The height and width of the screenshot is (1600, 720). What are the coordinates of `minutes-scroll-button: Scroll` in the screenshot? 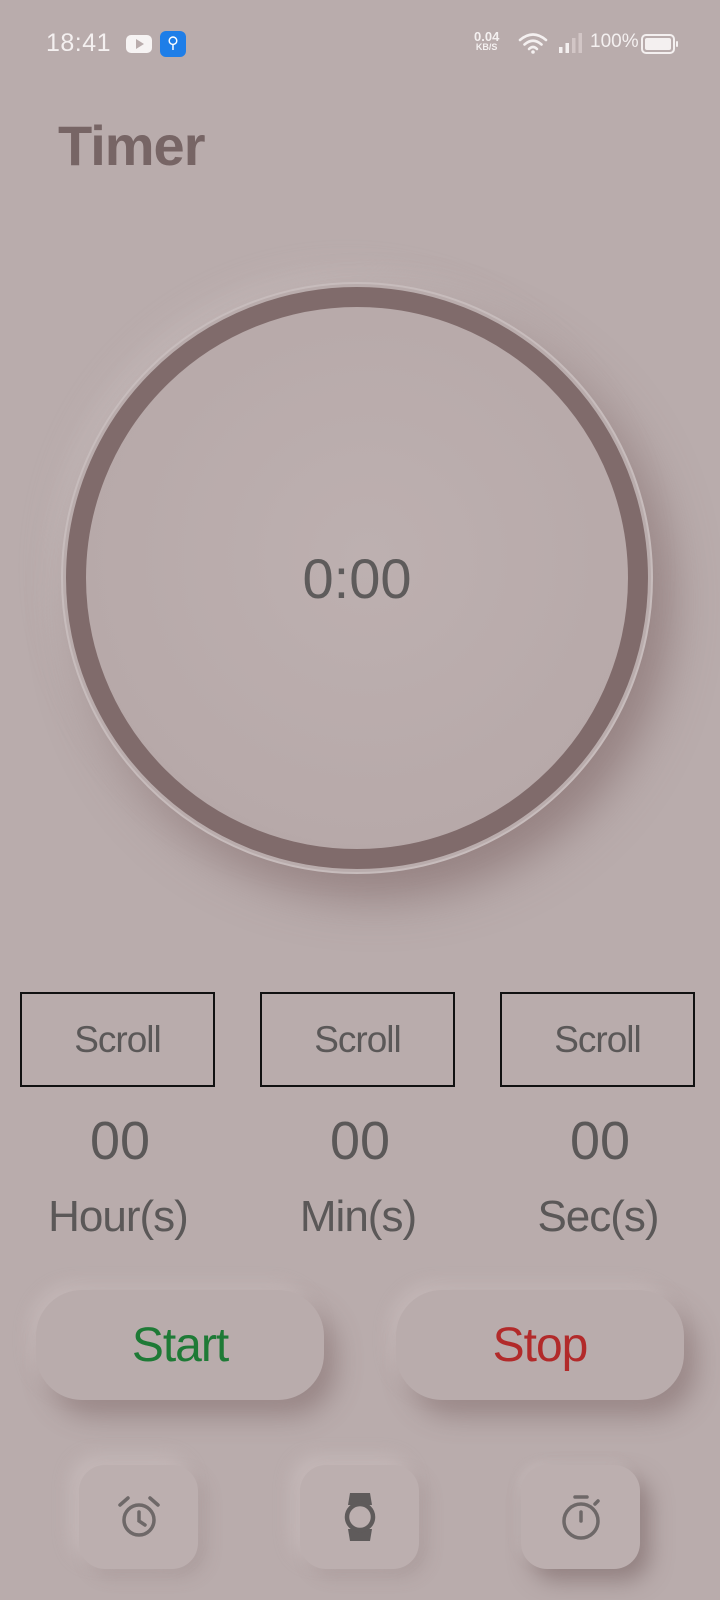 It's located at (357, 1039).